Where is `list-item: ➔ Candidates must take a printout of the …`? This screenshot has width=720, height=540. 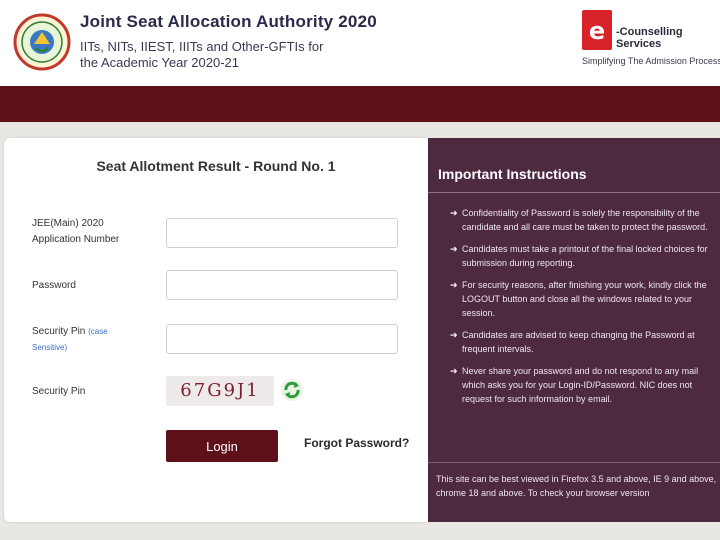
list-item: ➔ Candidates must take a printout of the … is located at coordinates (579, 256).